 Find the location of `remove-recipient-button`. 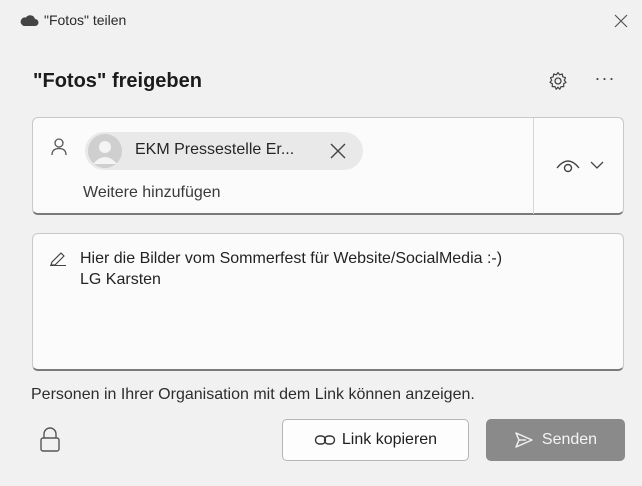

remove-recipient-button is located at coordinates (338, 151).